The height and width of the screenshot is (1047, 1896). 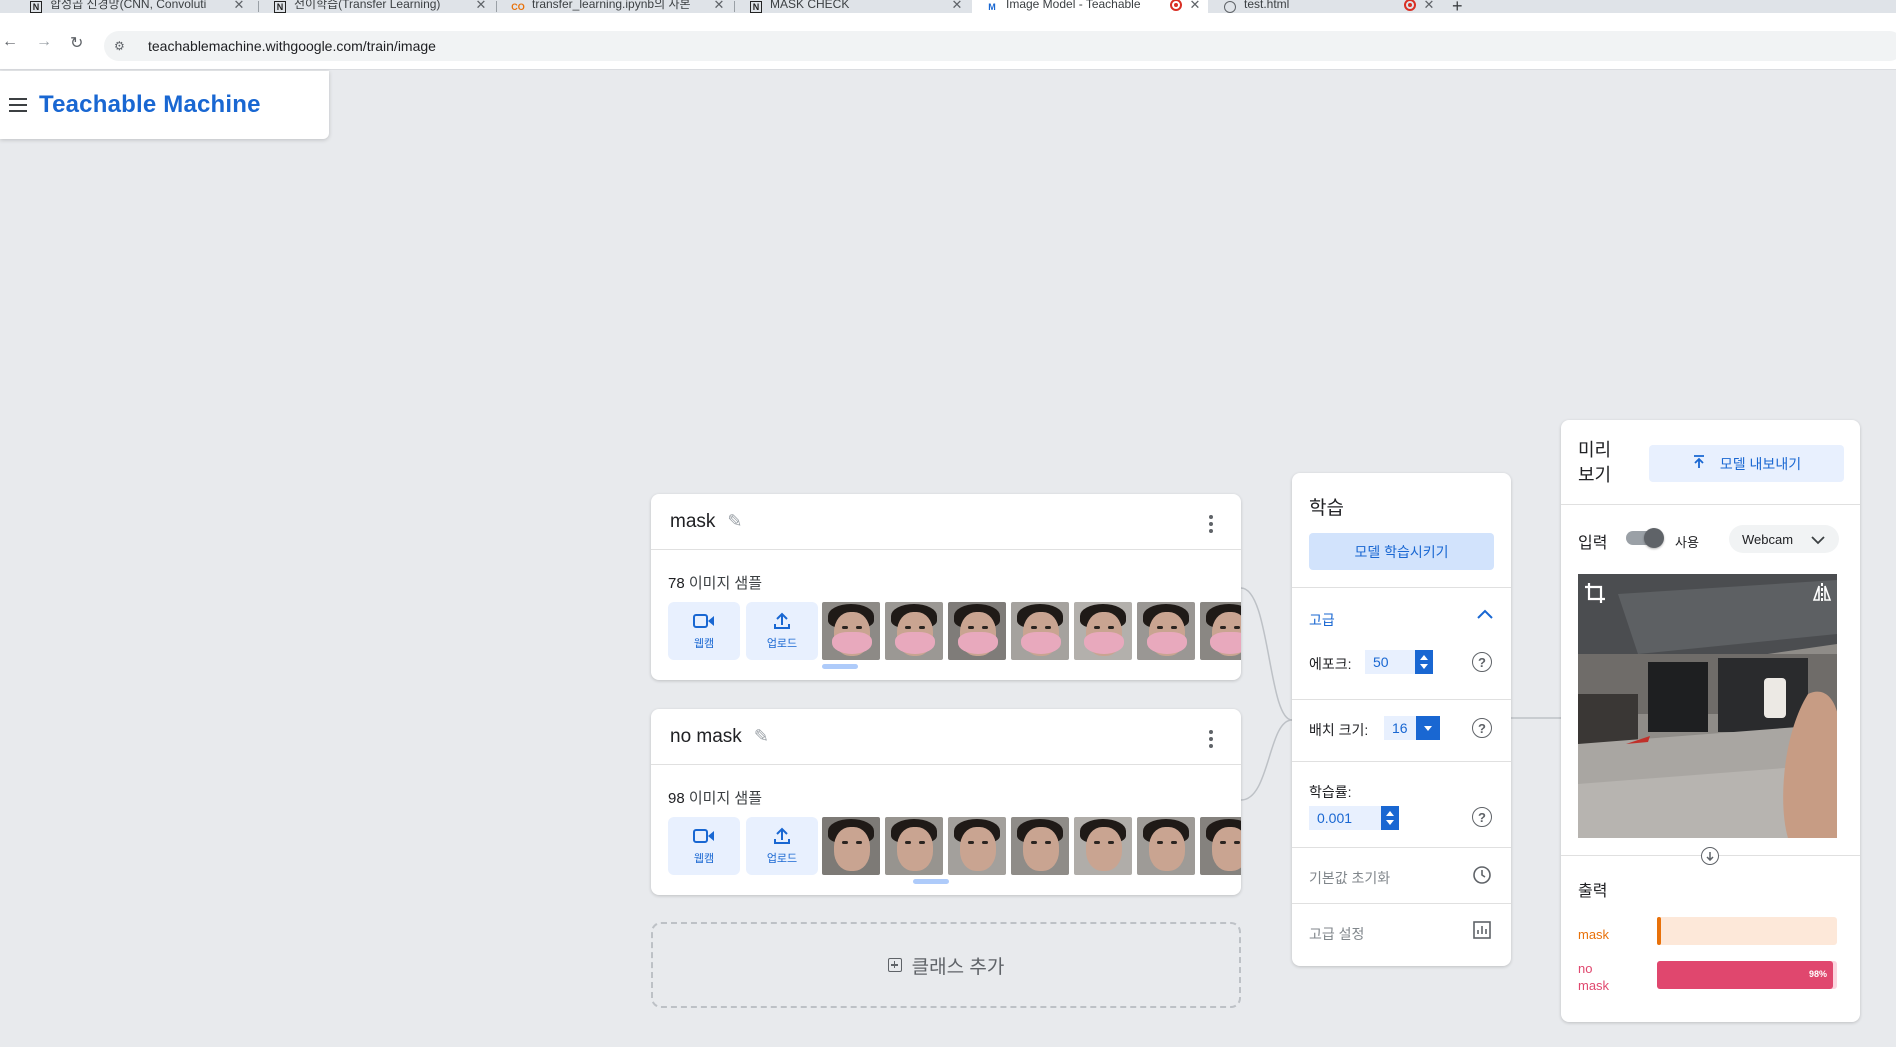 What do you see at coordinates (496, 6) in the screenshot?
I see `tab-separator` at bounding box center [496, 6].